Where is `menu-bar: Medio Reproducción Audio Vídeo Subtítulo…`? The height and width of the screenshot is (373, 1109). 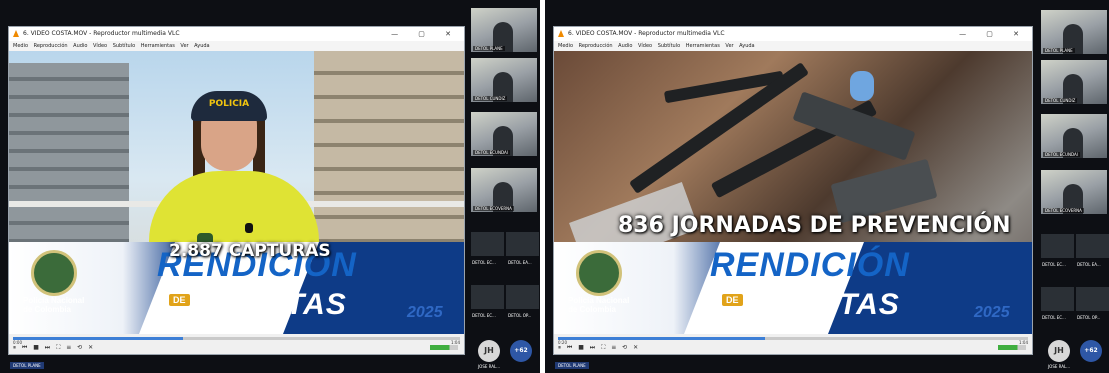
menu-bar: Medio Reproducción Audio Vídeo Subtítulo… is located at coordinates (236, 46).